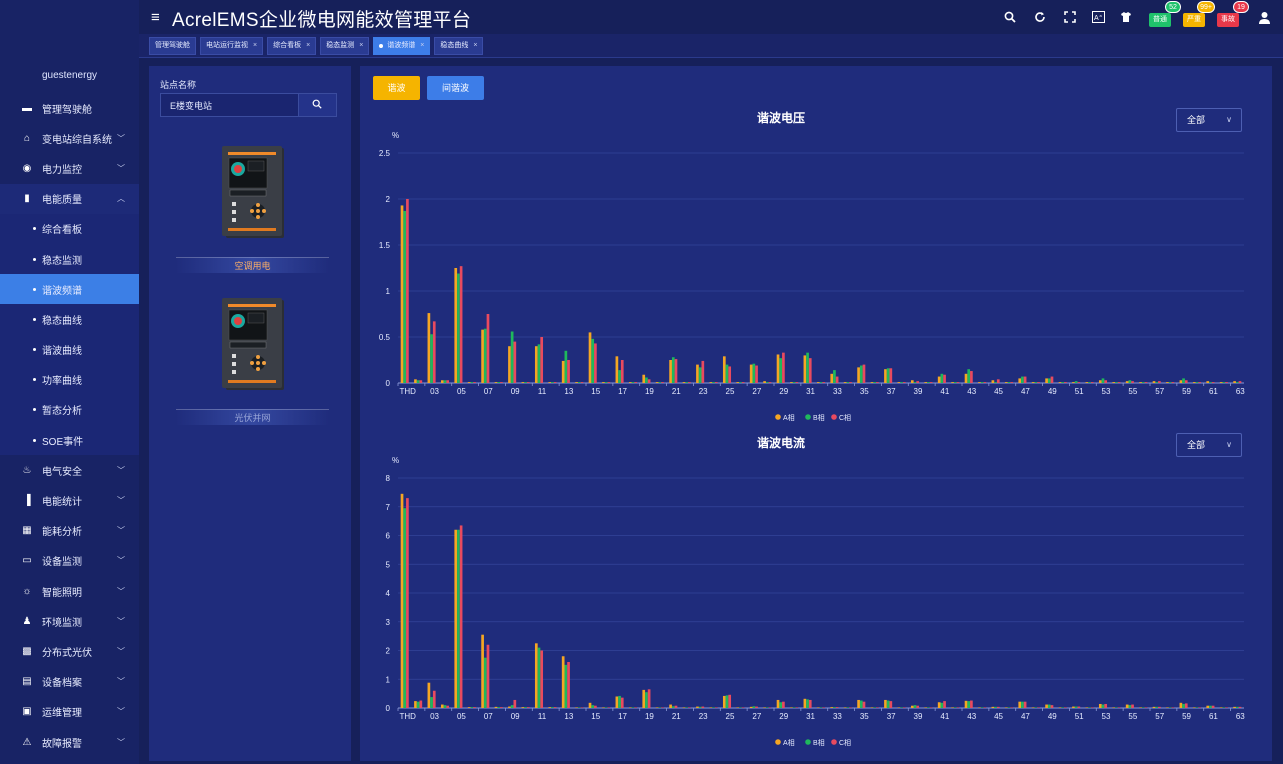 This screenshot has height=764, width=1283. What do you see at coordinates (345, 45) in the screenshot?
I see `tab-3: 稳态监测 ×` at bounding box center [345, 45].